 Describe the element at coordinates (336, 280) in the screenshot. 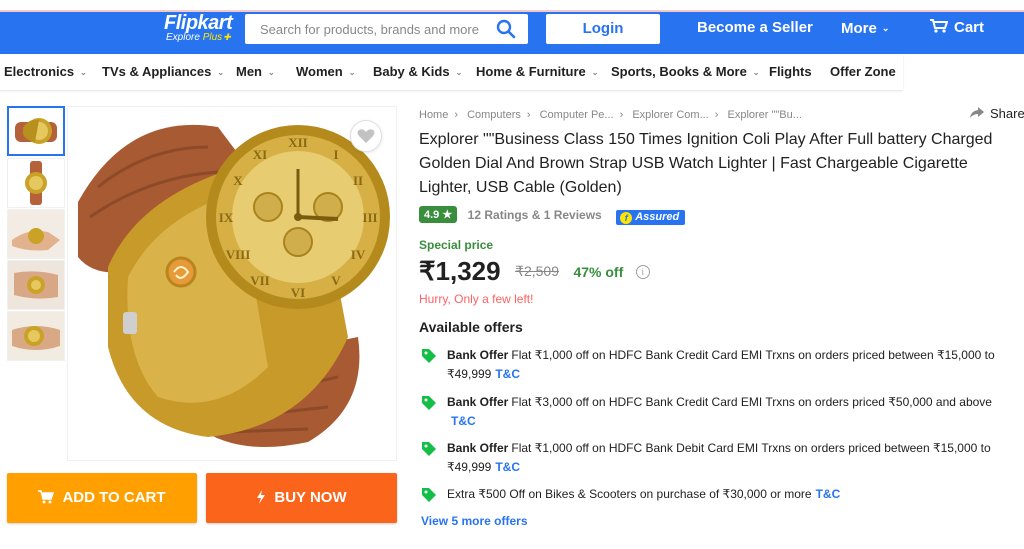

I see `svg-text: V` at that location.